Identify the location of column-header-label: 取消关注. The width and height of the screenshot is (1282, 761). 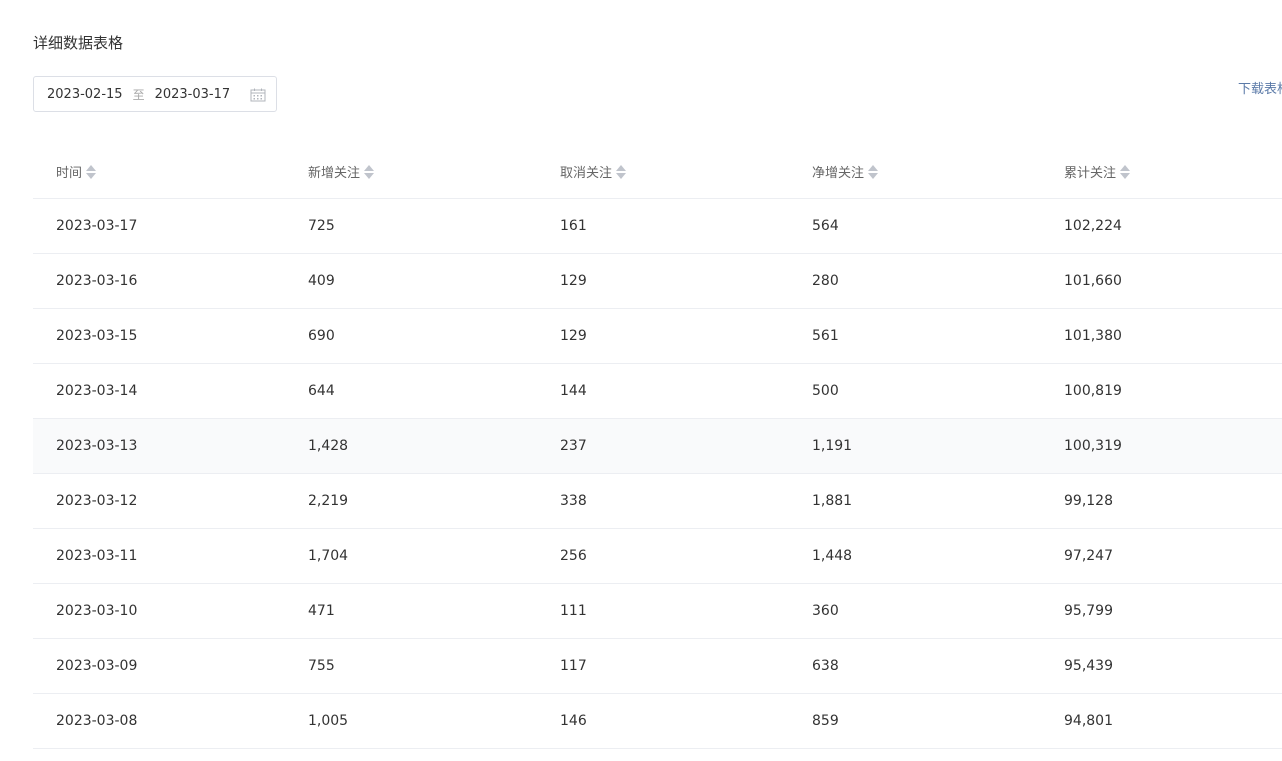
(586, 173).